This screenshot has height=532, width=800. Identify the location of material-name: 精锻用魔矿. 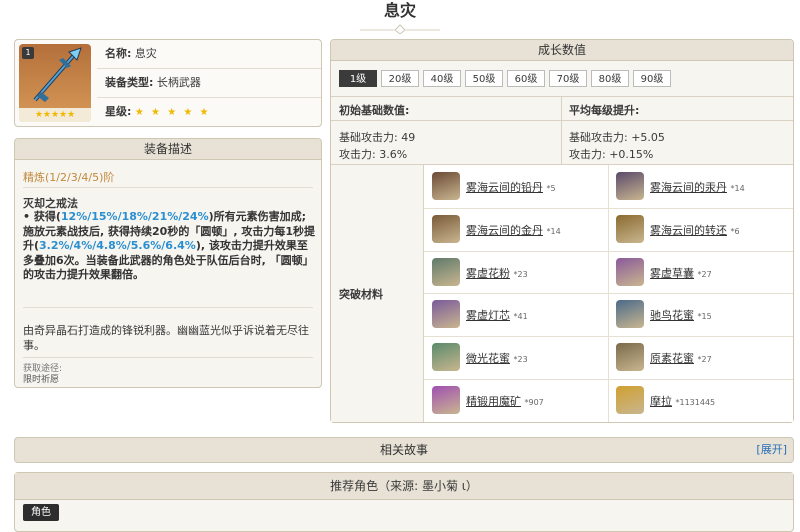
(493, 401).